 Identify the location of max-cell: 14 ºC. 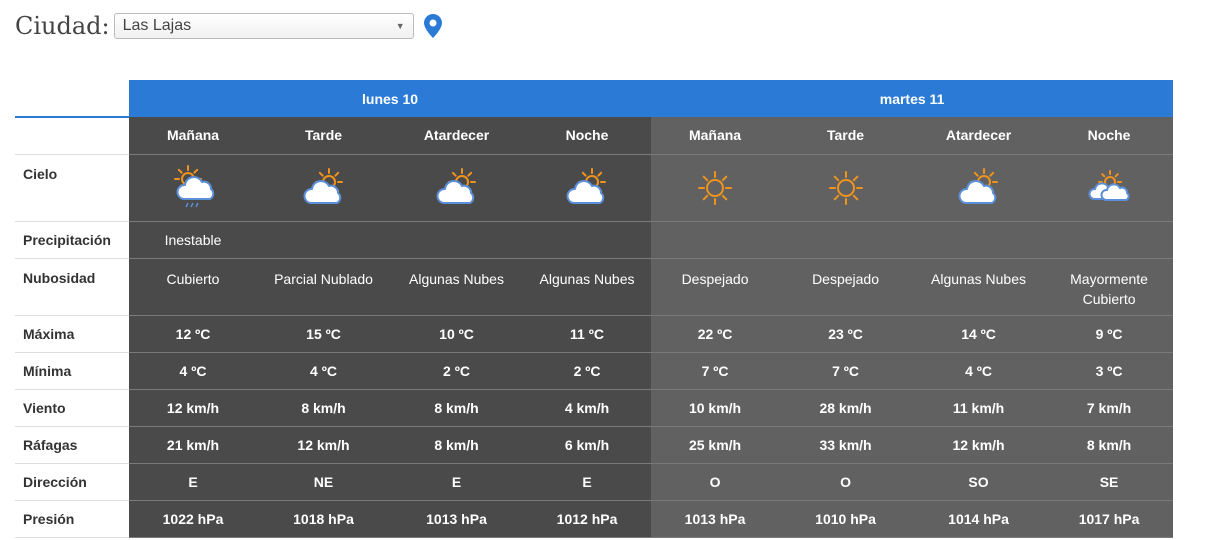
(979, 334).